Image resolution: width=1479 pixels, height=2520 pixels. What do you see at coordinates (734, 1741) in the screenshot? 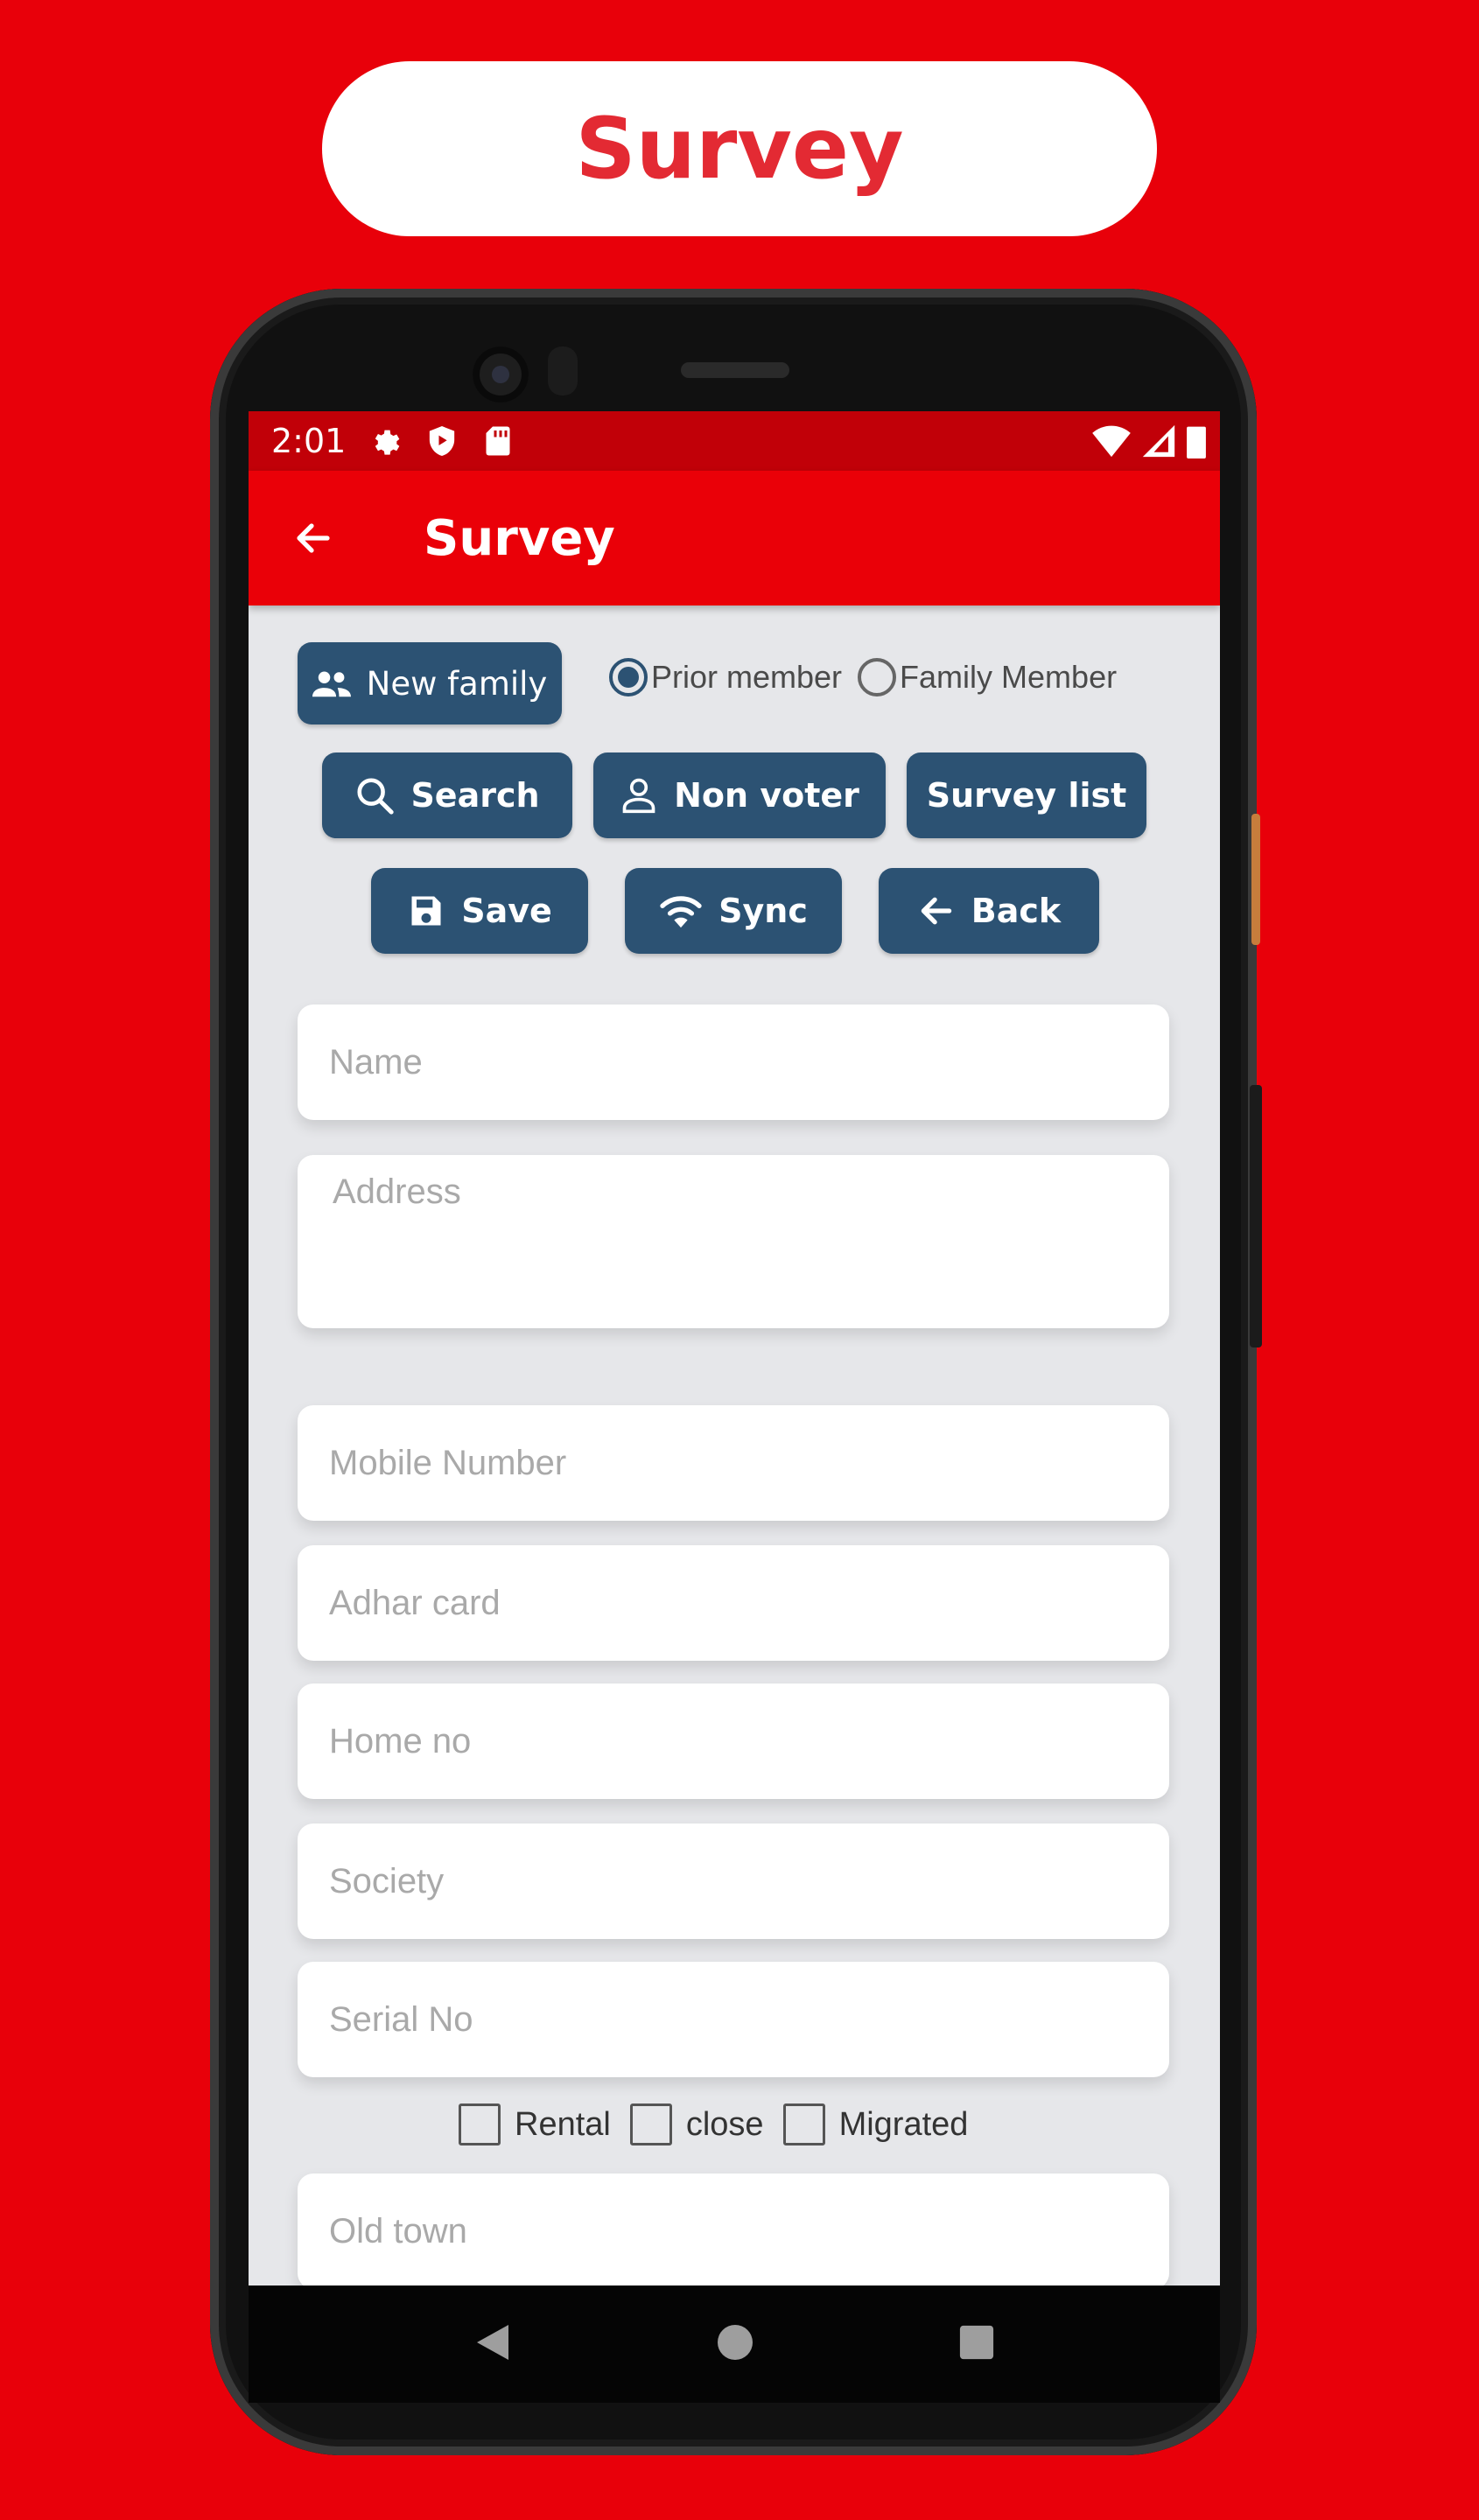
I see `home-no-input: Home no` at bounding box center [734, 1741].